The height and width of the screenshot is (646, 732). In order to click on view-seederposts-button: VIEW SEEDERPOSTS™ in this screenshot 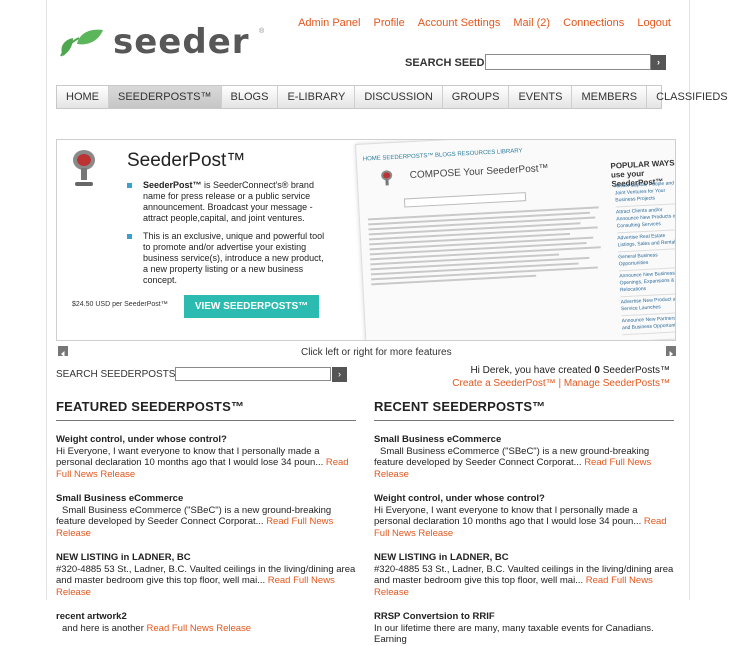, I will do `click(251, 306)`.